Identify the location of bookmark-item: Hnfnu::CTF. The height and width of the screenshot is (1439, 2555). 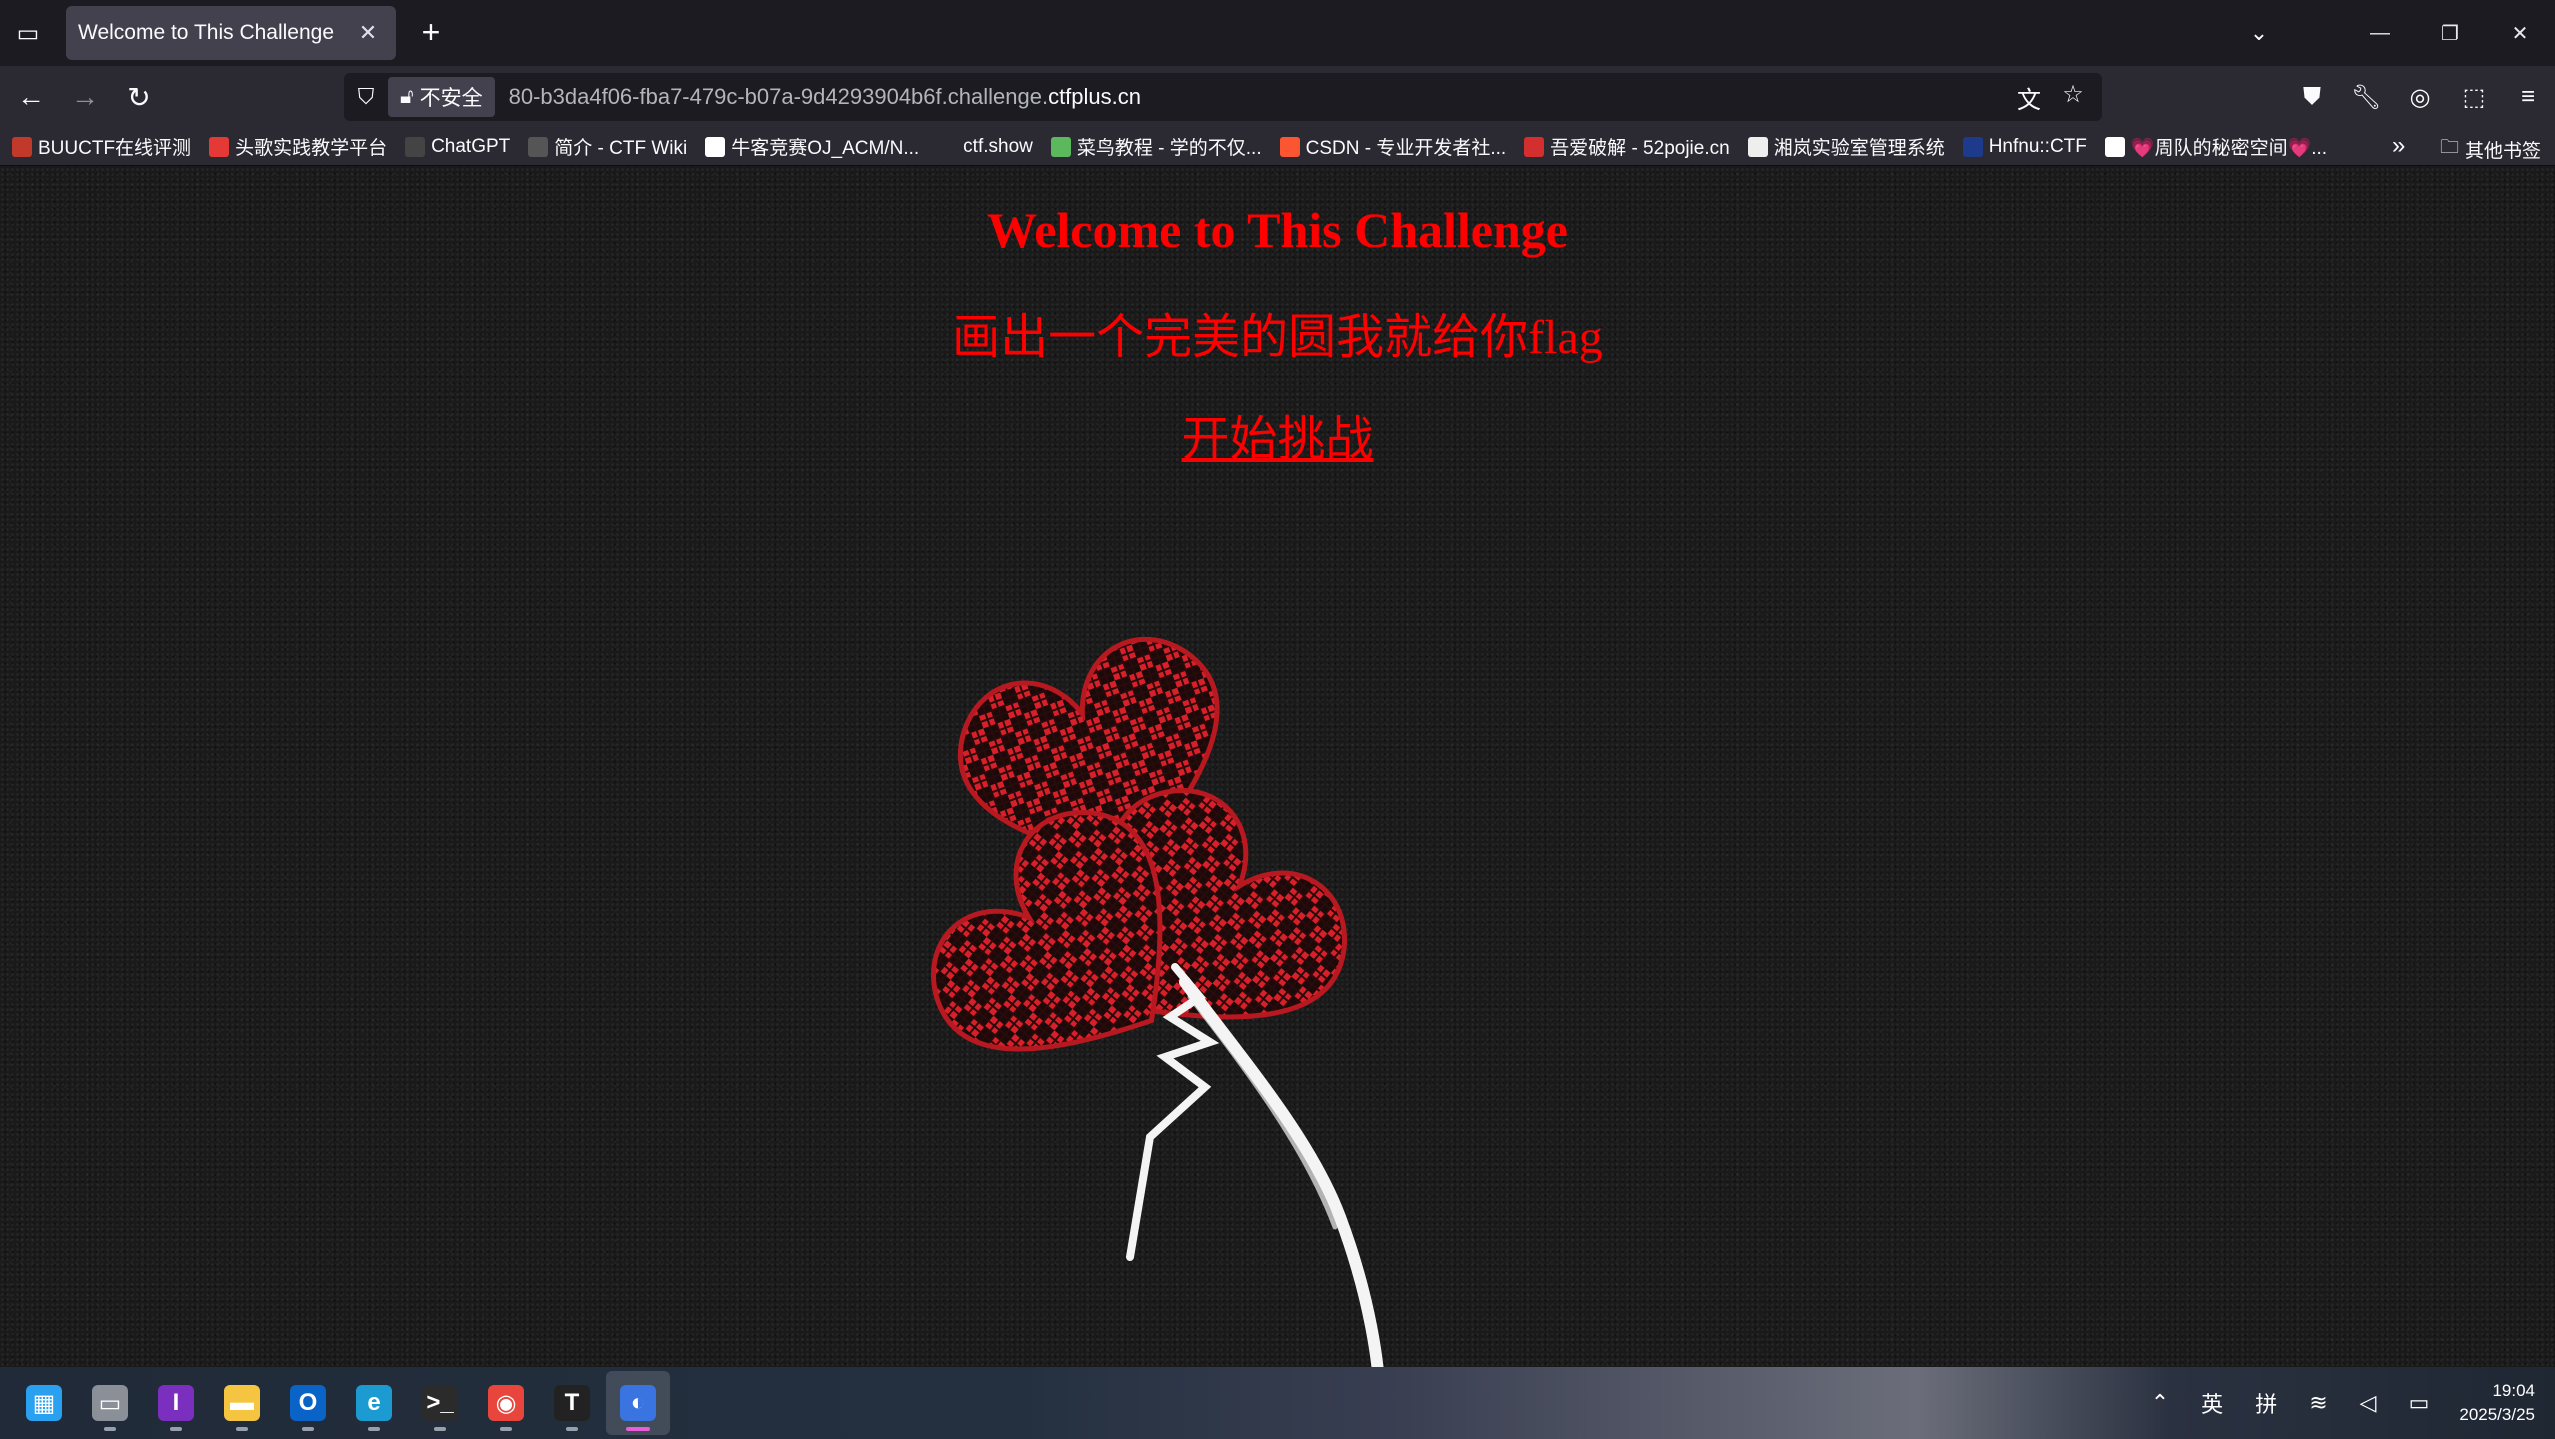
(2024, 147).